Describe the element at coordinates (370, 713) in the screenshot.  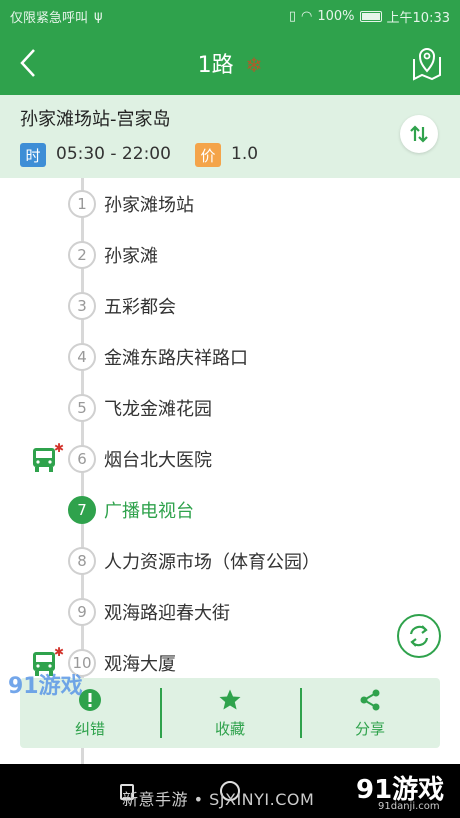
I see `share-button: 分享` at that location.